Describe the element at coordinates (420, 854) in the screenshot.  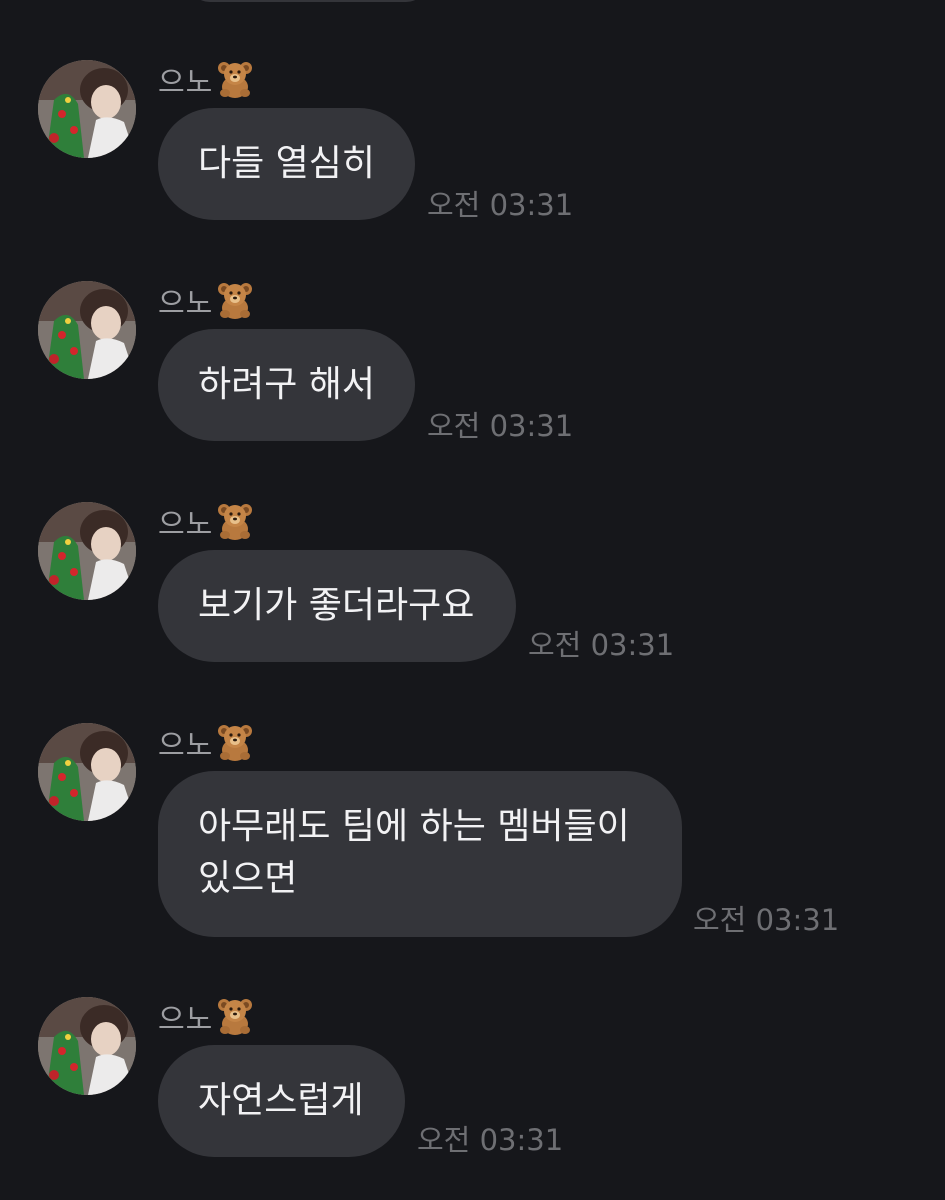
I see `message-bubble: 아무래도 팀에 하는 멤버들이 있으면` at that location.